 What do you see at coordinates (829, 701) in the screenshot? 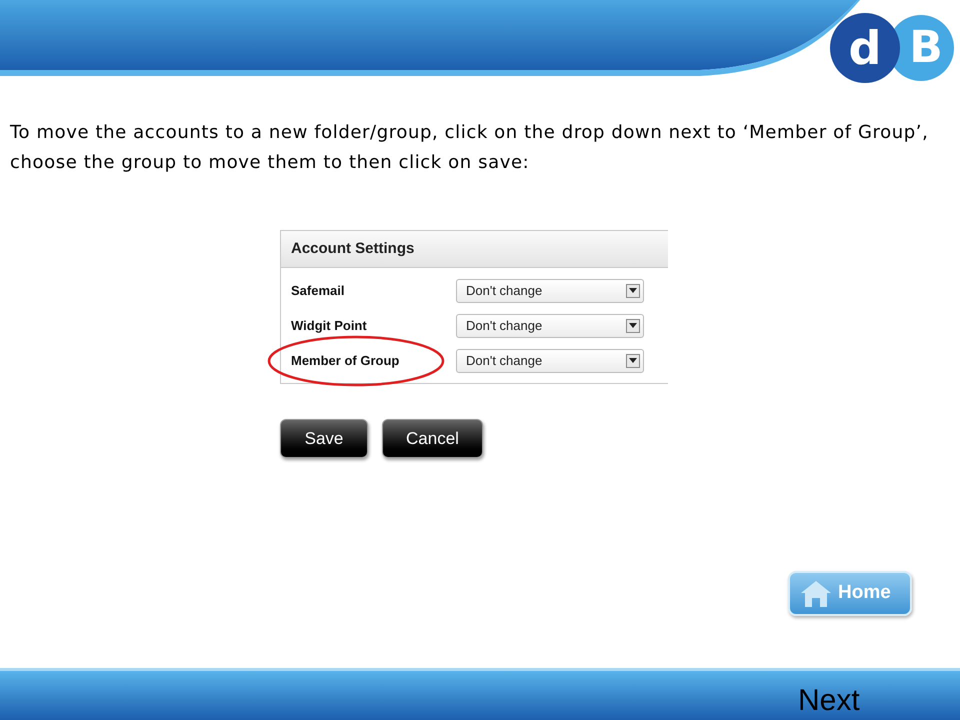
I see `next-button: Next` at bounding box center [829, 701].